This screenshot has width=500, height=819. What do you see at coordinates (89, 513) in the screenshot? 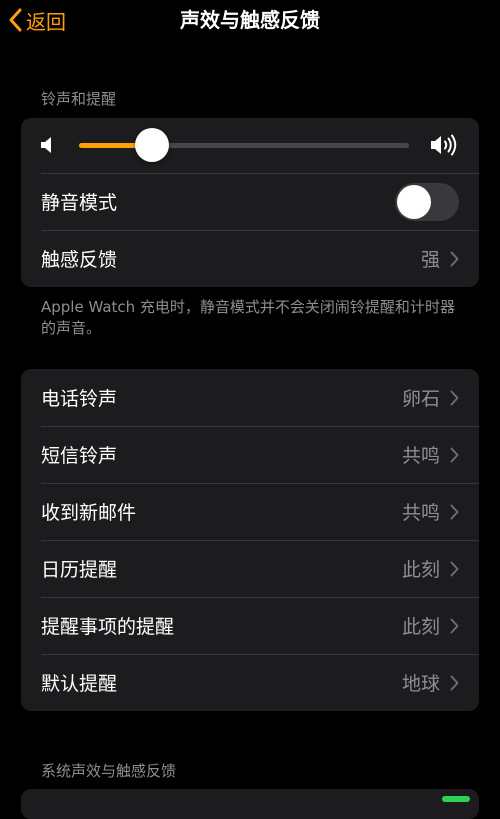
I see `sound-row-label: 收到新邮件` at bounding box center [89, 513].